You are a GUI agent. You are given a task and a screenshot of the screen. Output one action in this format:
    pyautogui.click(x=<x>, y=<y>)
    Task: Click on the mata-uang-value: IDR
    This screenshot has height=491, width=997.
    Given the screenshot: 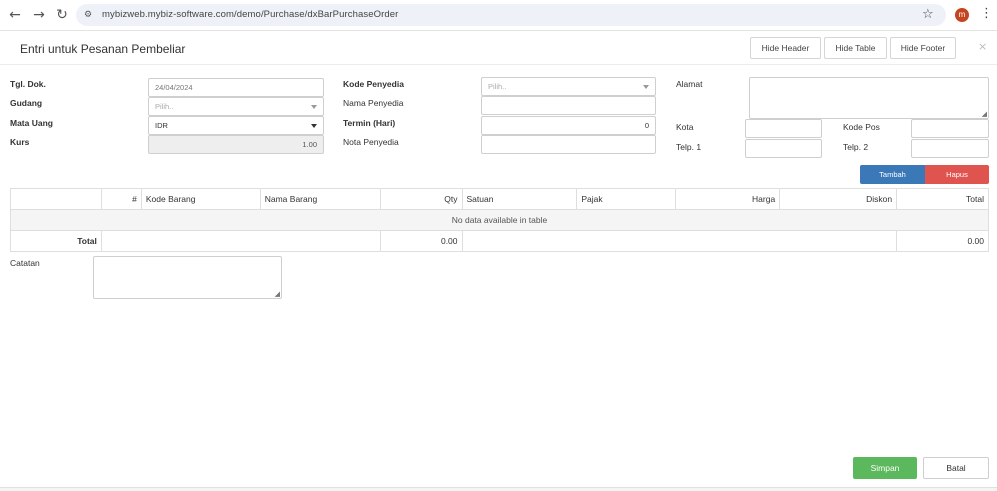 What is the action you would take?
    pyautogui.click(x=161, y=125)
    